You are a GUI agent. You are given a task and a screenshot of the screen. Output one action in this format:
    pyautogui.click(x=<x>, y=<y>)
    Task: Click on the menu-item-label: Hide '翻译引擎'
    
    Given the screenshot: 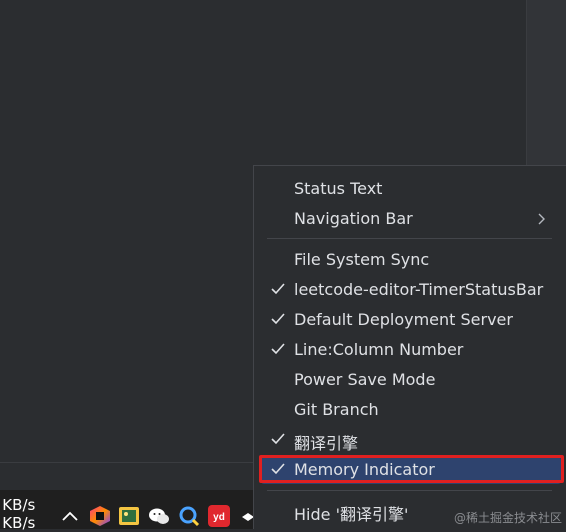 What is the action you would take?
    pyautogui.click(x=351, y=514)
    